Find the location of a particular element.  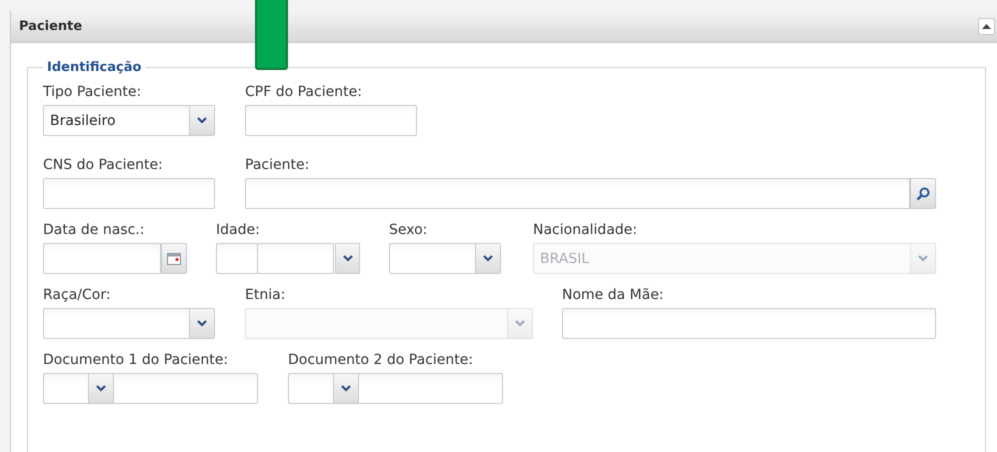

field-label: Etnia: is located at coordinates (265, 295).